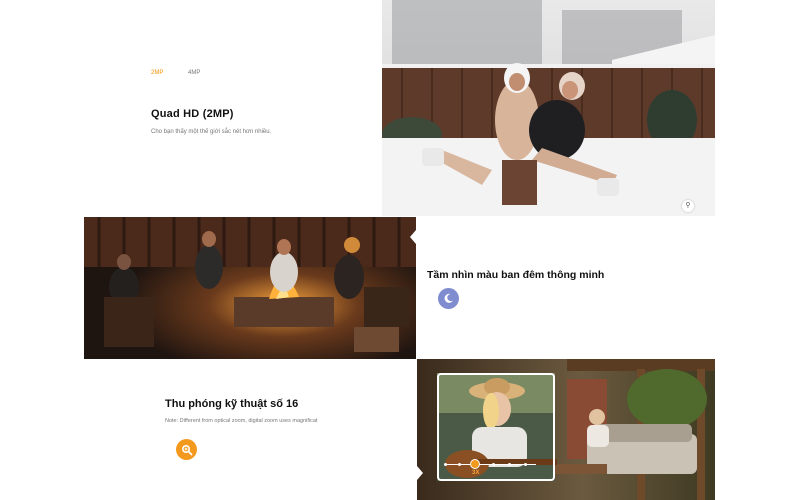  What do you see at coordinates (157, 73) in the screenshot?
I see `tab-2mp: 2MP` at bounding box center [157, 73].